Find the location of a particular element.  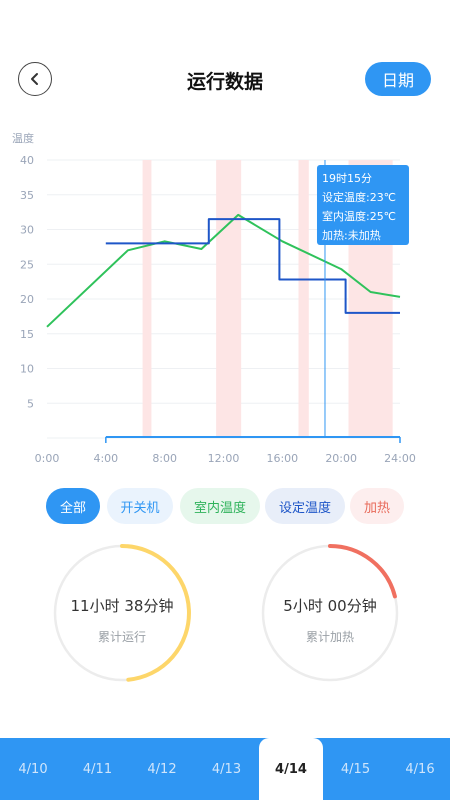

tooltip-line: 19时15分 is located at coordinates (347, 178).